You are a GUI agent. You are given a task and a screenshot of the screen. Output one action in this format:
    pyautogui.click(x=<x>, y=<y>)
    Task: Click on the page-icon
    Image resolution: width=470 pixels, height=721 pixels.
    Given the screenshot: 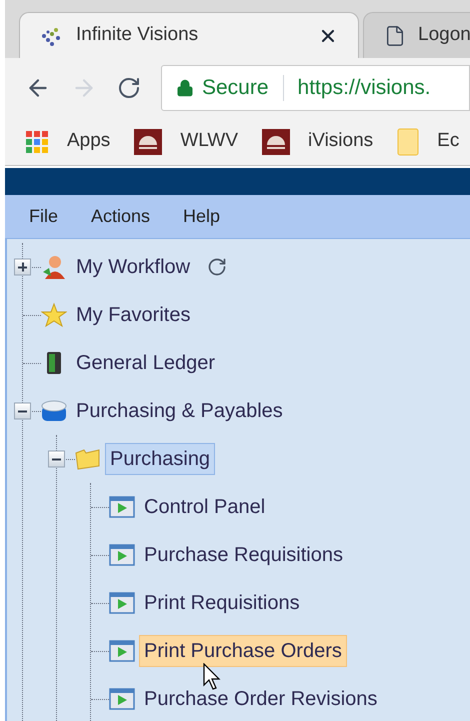 What is the action you would take?
    pyautogui.click(x=395, y=35)
    